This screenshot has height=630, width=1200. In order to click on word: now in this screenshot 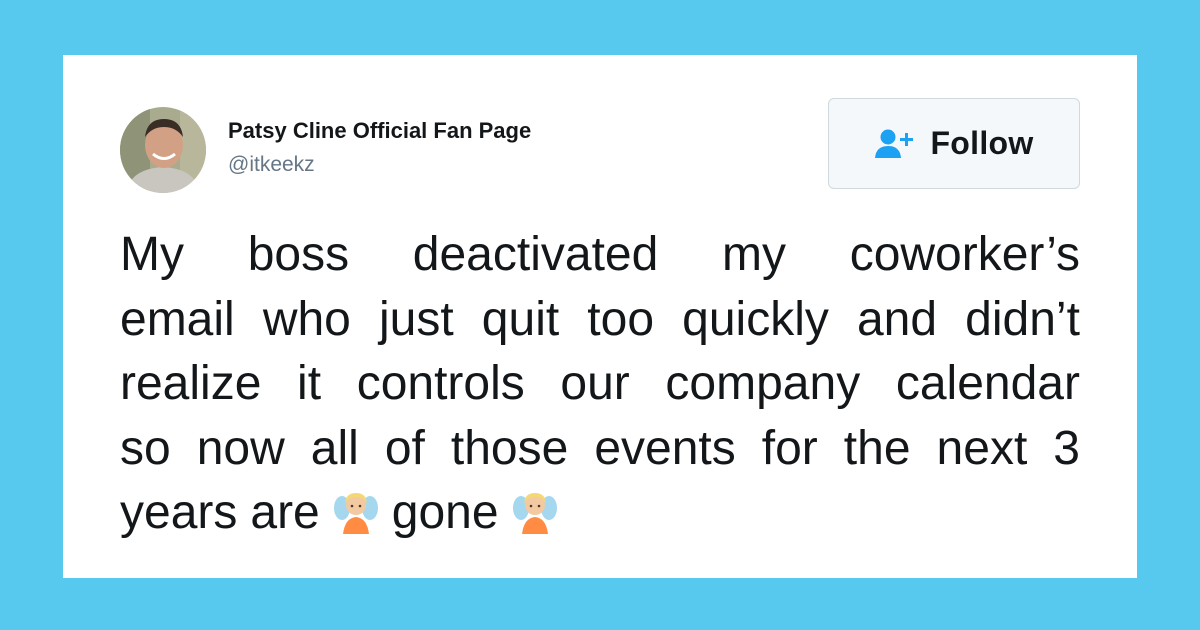, I will do `click(240, 448)`.